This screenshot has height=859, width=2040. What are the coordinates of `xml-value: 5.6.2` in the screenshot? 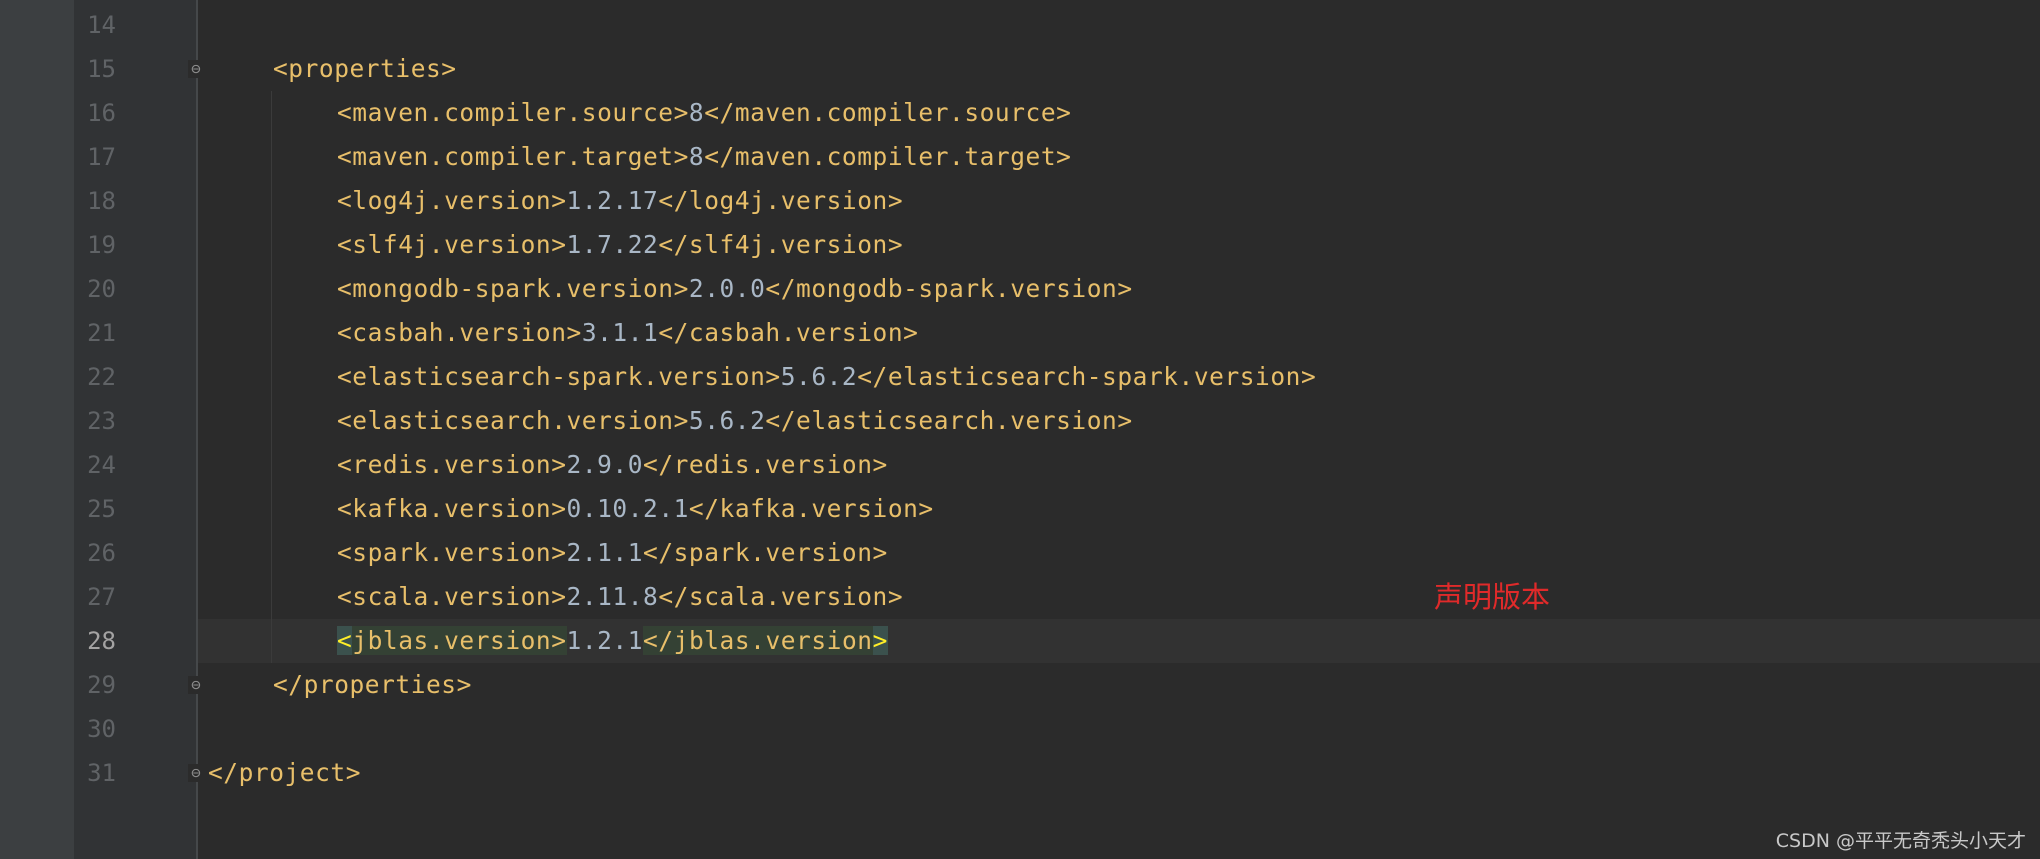 It's located at (819, 376).